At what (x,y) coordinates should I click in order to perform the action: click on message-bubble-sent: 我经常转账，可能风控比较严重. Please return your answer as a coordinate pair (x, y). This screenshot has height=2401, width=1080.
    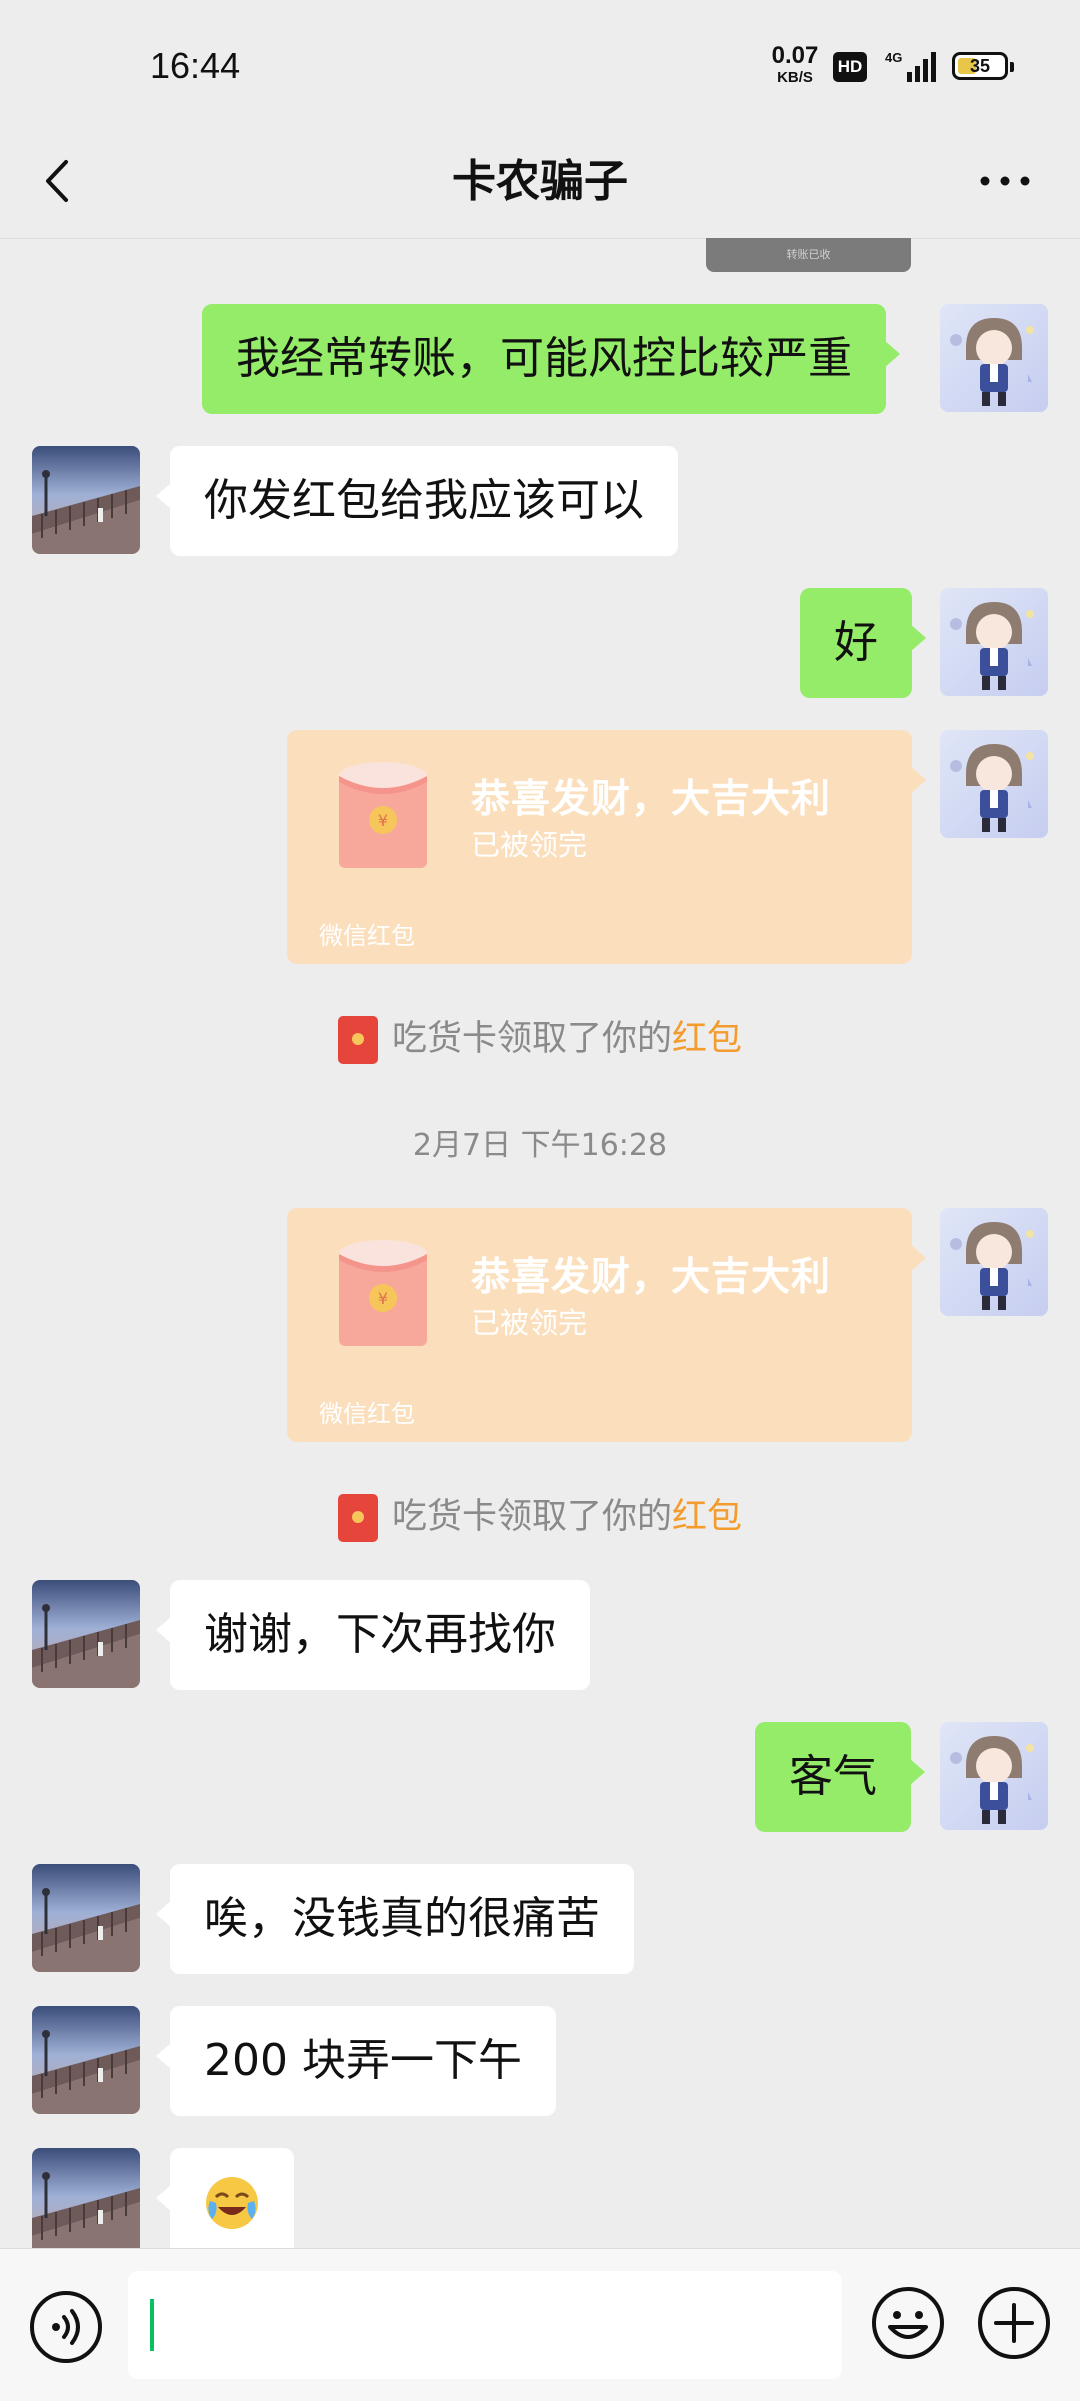
    Looking at the image, I should click on (551, 359).